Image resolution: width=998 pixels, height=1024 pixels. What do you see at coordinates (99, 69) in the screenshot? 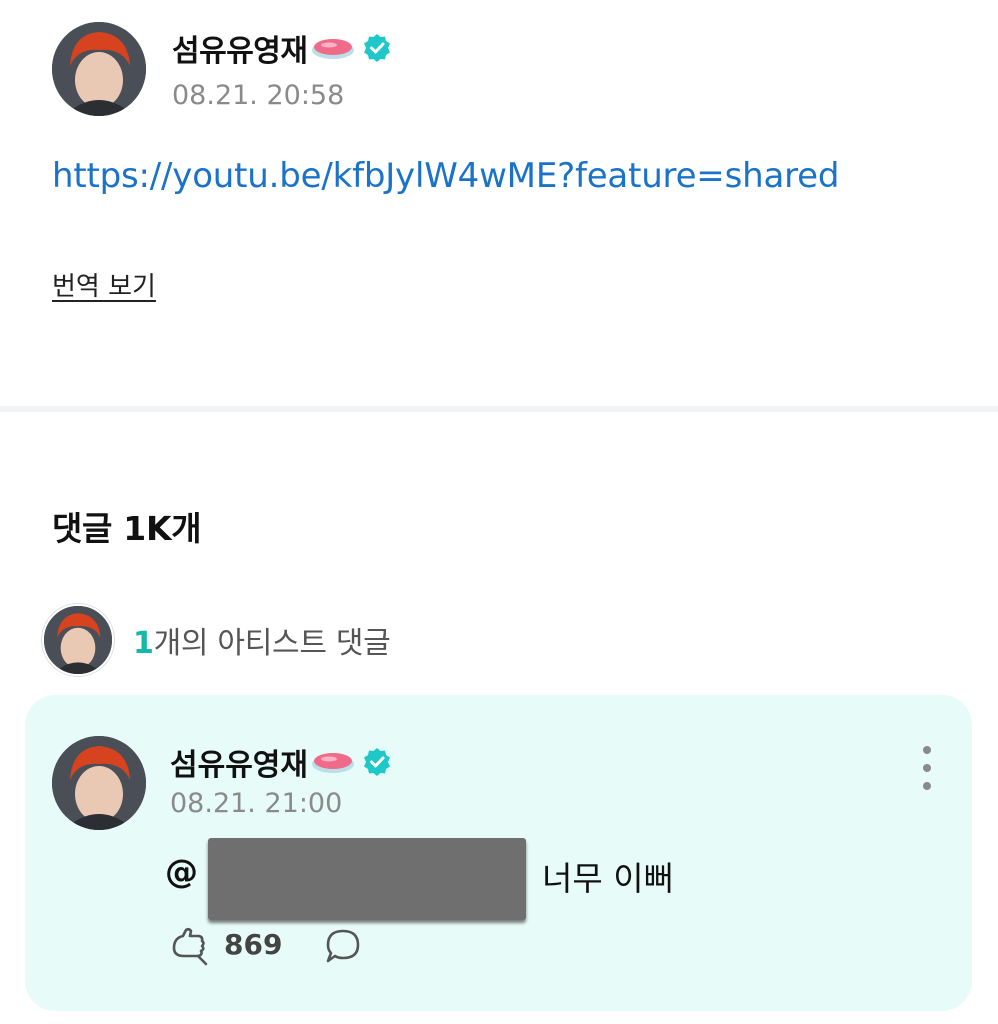
I see `post-author-avatar` at bounding box center [99, 69].